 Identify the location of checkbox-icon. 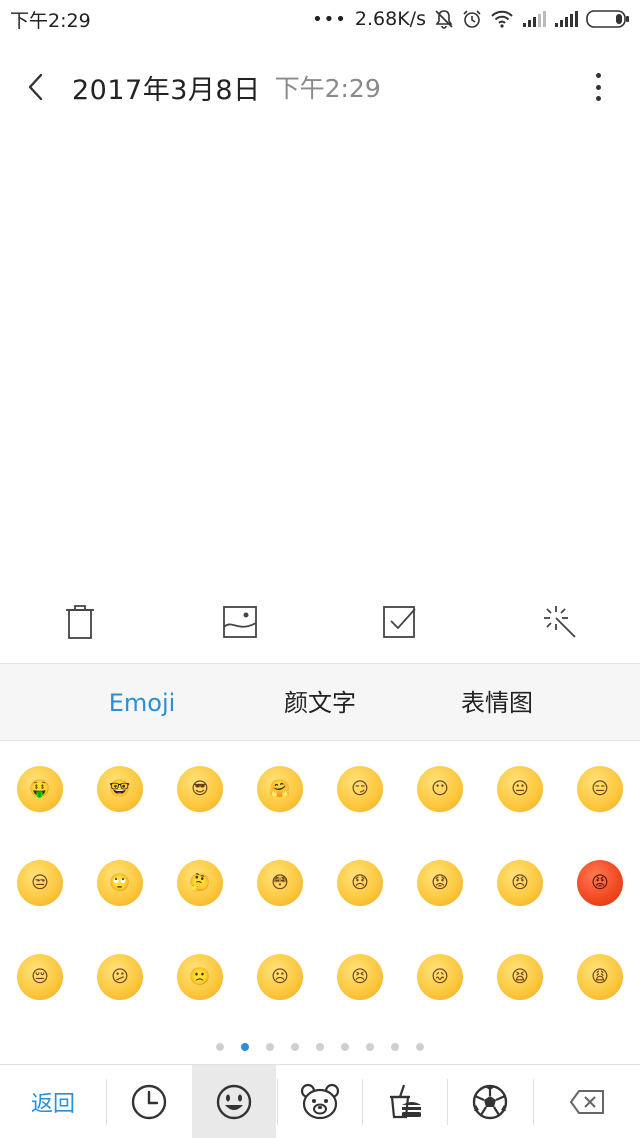
(399, 622).